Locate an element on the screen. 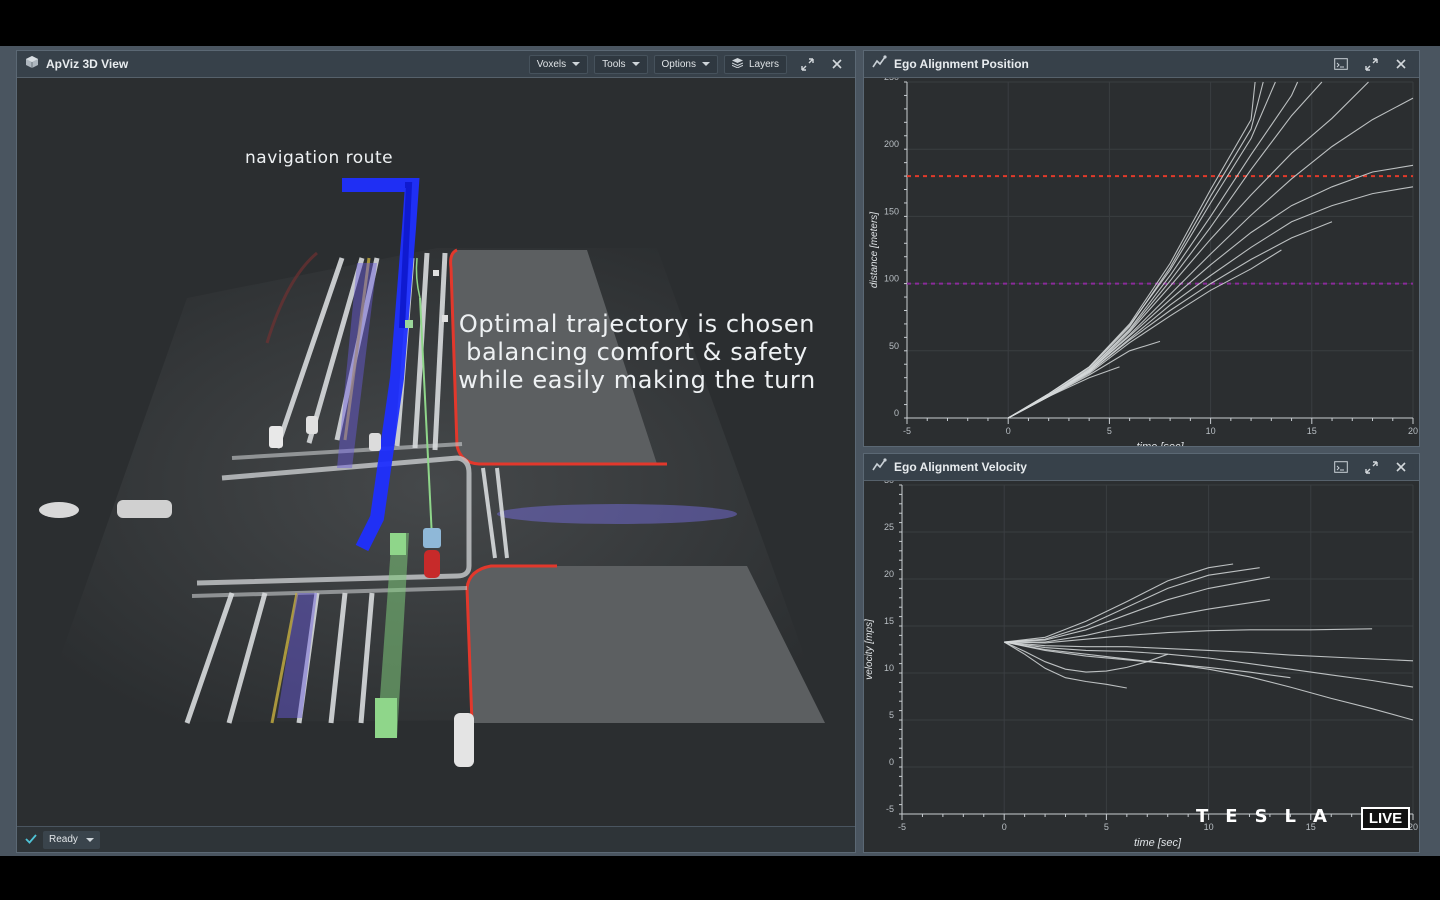  x-tick-label: 20 is located at coordinates (1413, 431).